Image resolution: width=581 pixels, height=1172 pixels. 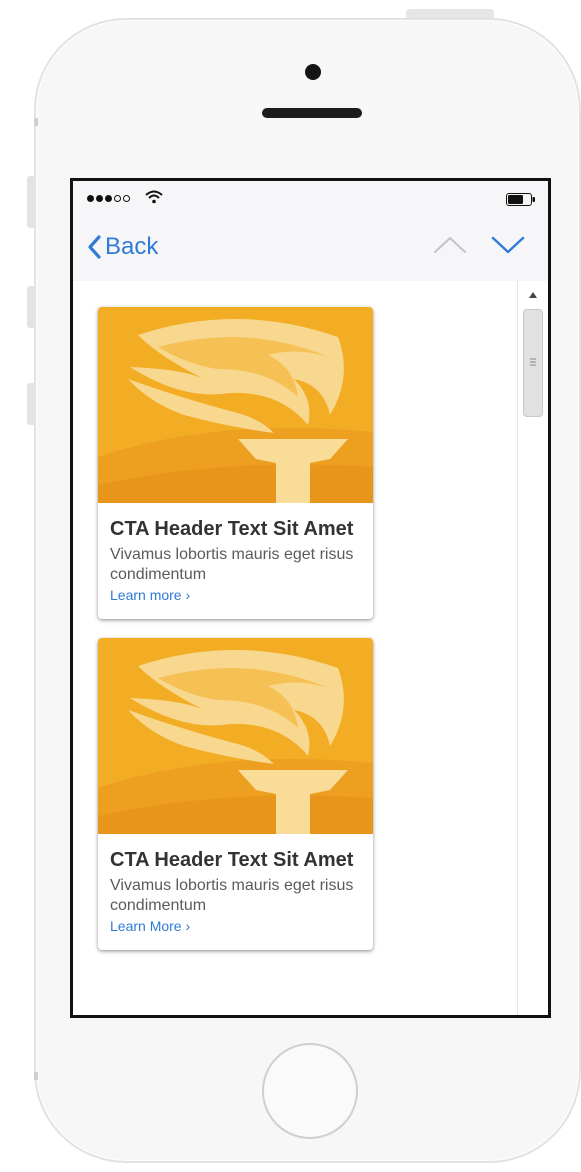 I want to click on scroll-thumb, so click(x=533, y=363).